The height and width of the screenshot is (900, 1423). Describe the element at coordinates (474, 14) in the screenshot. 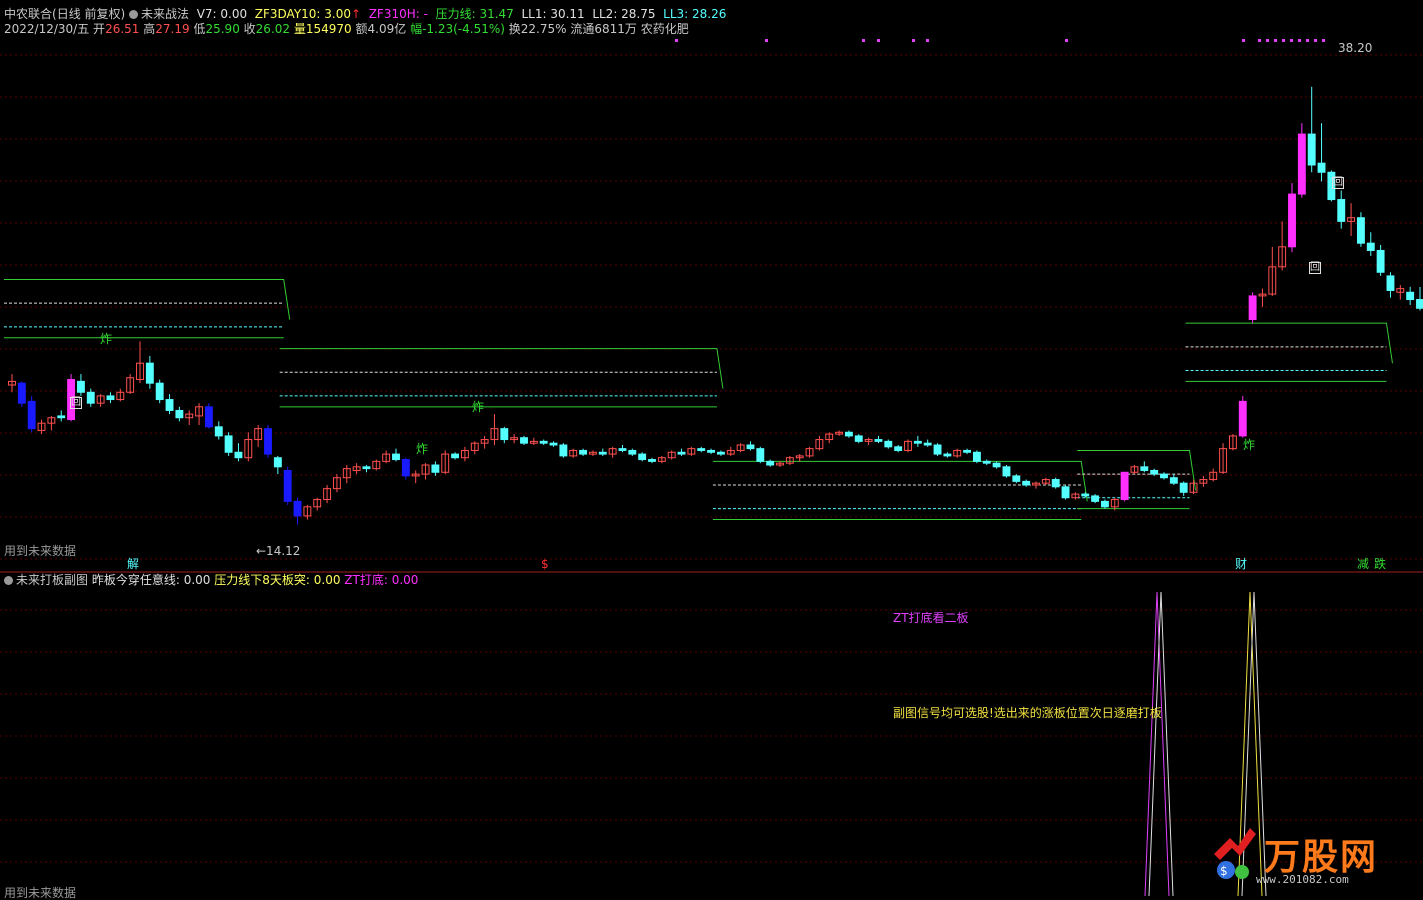

I see `pressure-line-value: 压力线: 31.47` at that location.